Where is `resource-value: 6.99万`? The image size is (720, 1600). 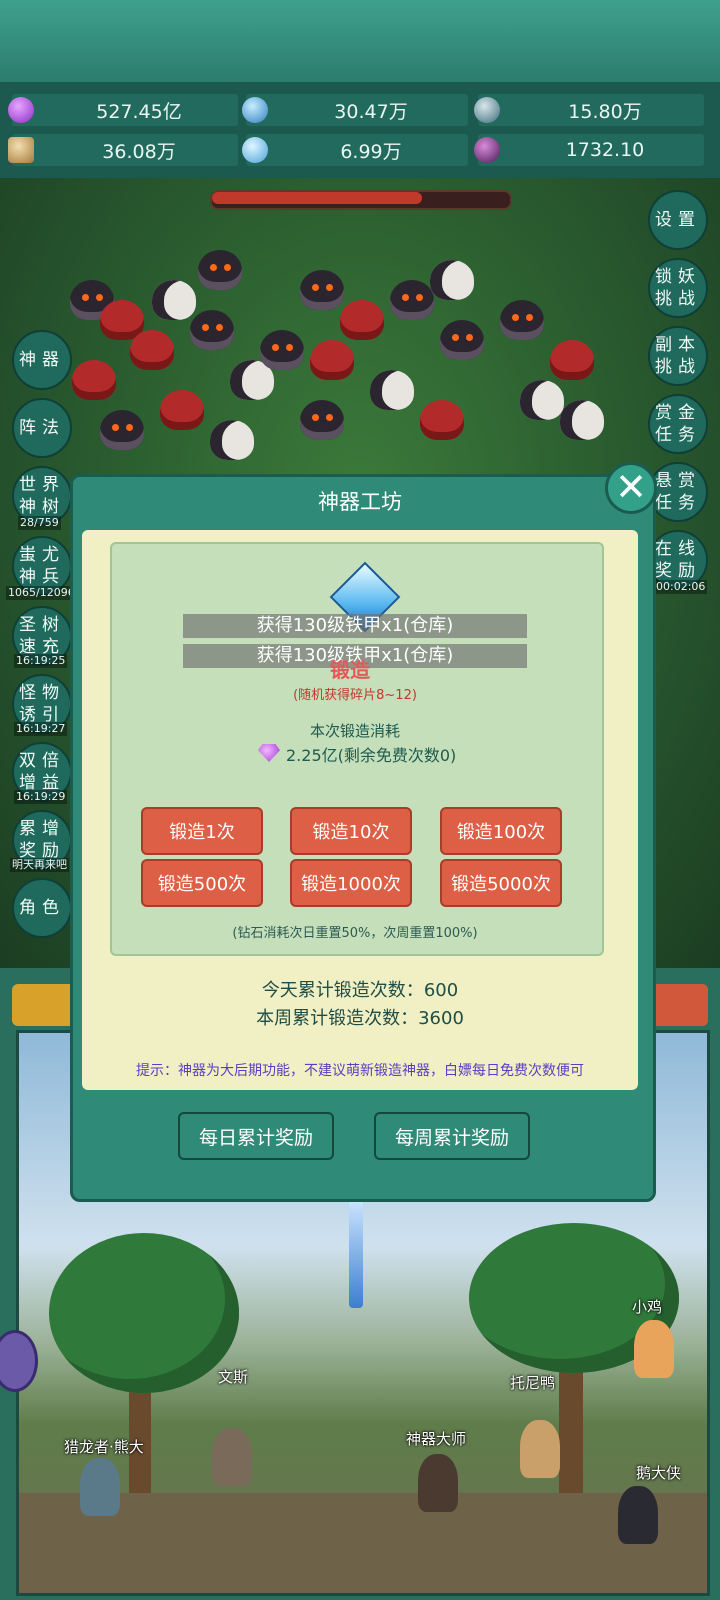
resource-value: 6.99万 is located at coordinates (371, 151).